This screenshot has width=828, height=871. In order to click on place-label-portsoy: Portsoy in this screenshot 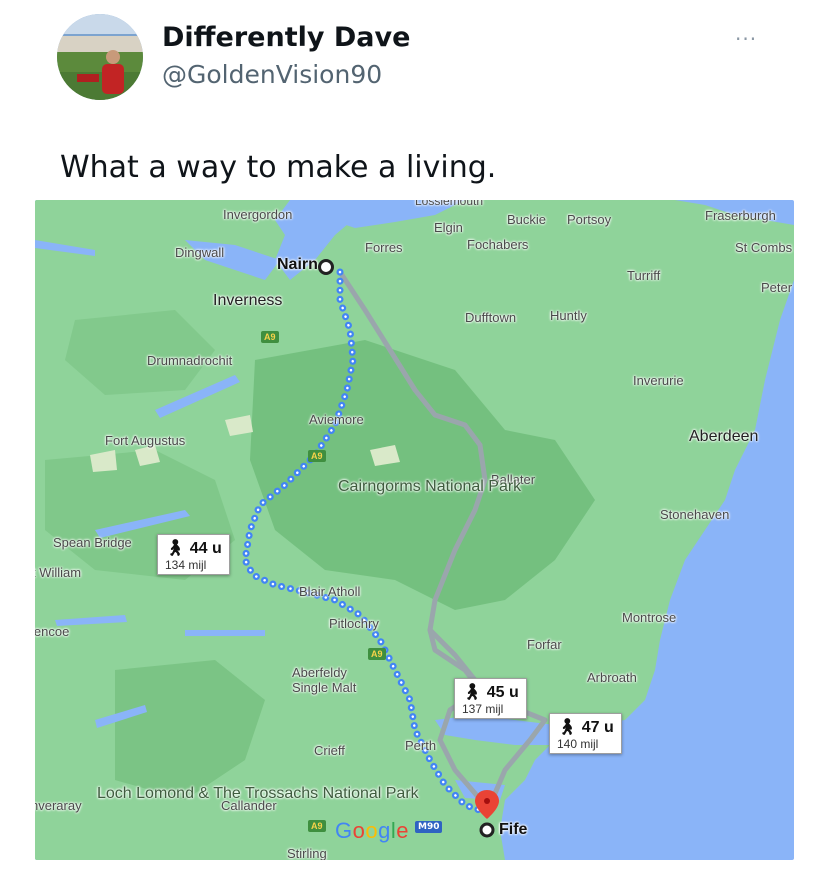, I will do `click(589, 219)`.